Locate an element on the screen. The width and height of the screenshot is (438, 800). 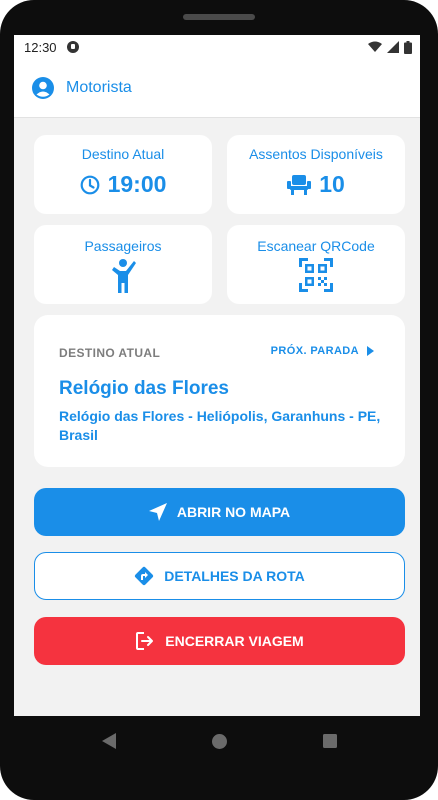
destination-time-value: 19:00 is located at coordinates (137, 184).